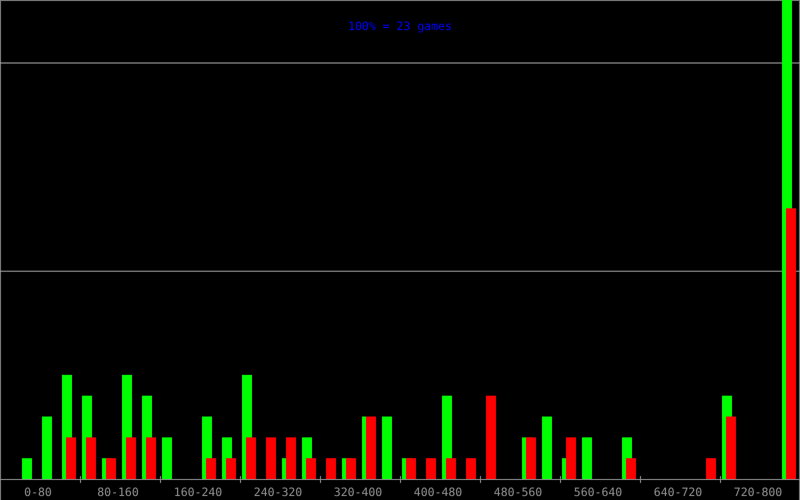  Describe the element at coordinates (598, 492) in the screenshot. I see `axis-label: 560-640` at that location.